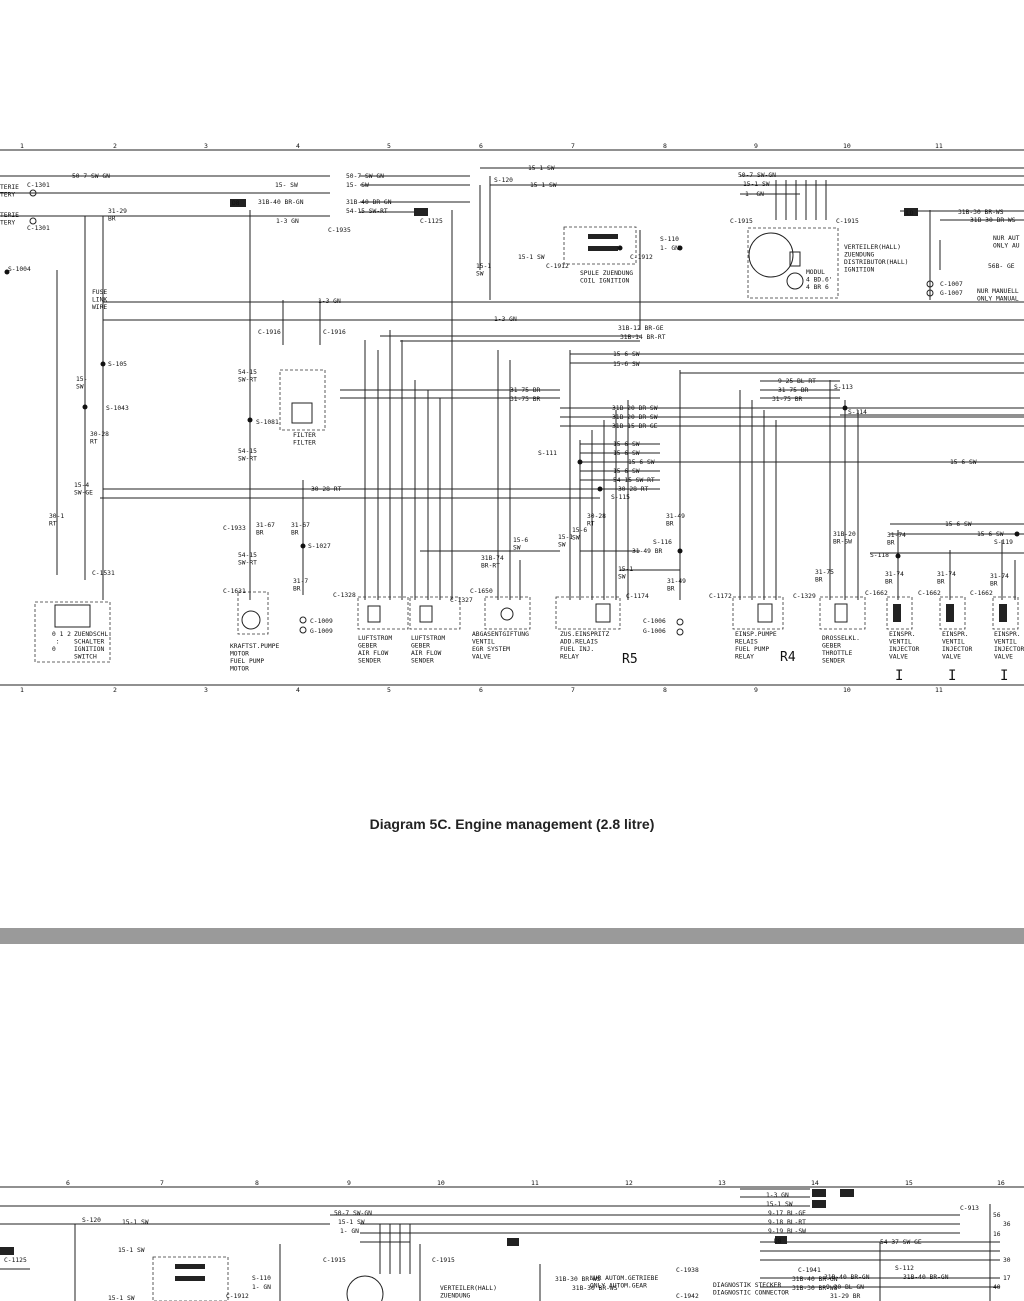 The height and width of the screenshot is (1301, 1024). Describe the element at coordinates (969, 1208) in the screenshot. I see `label-p2_c913: C-913` at that location.